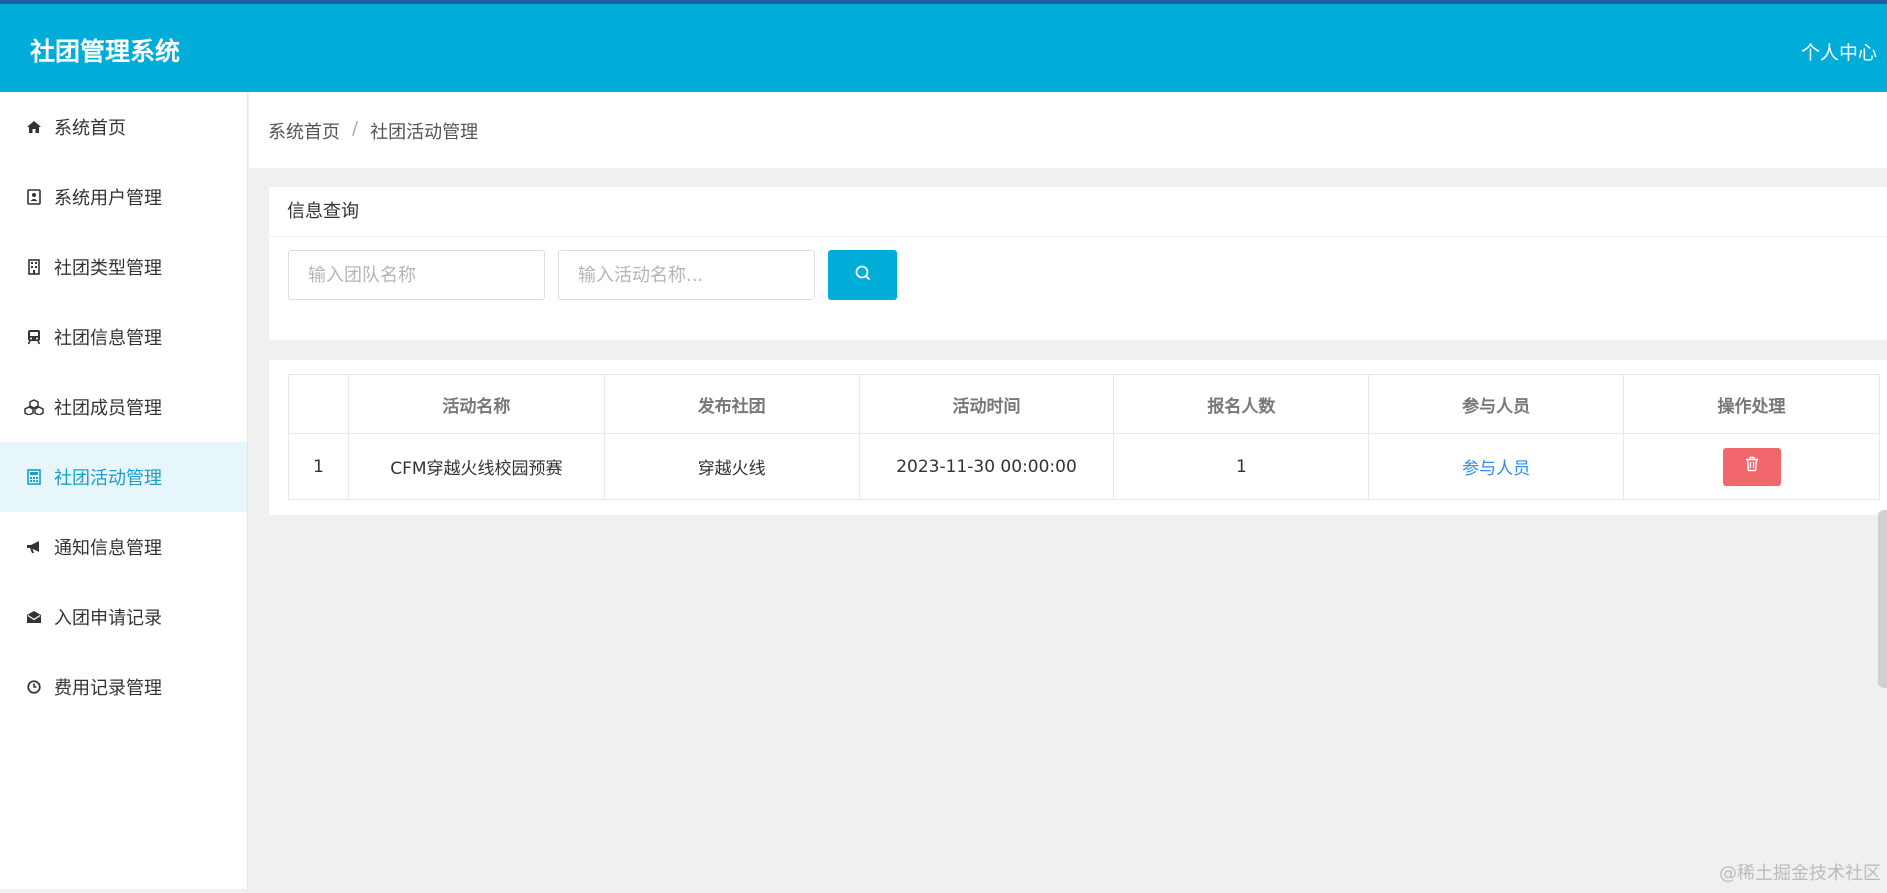 This screenshot has height=893, width=1887. What do you see at coordinates (34, 337) in the screenshot?
I see `train-icon` at bounding box center [34, 337].